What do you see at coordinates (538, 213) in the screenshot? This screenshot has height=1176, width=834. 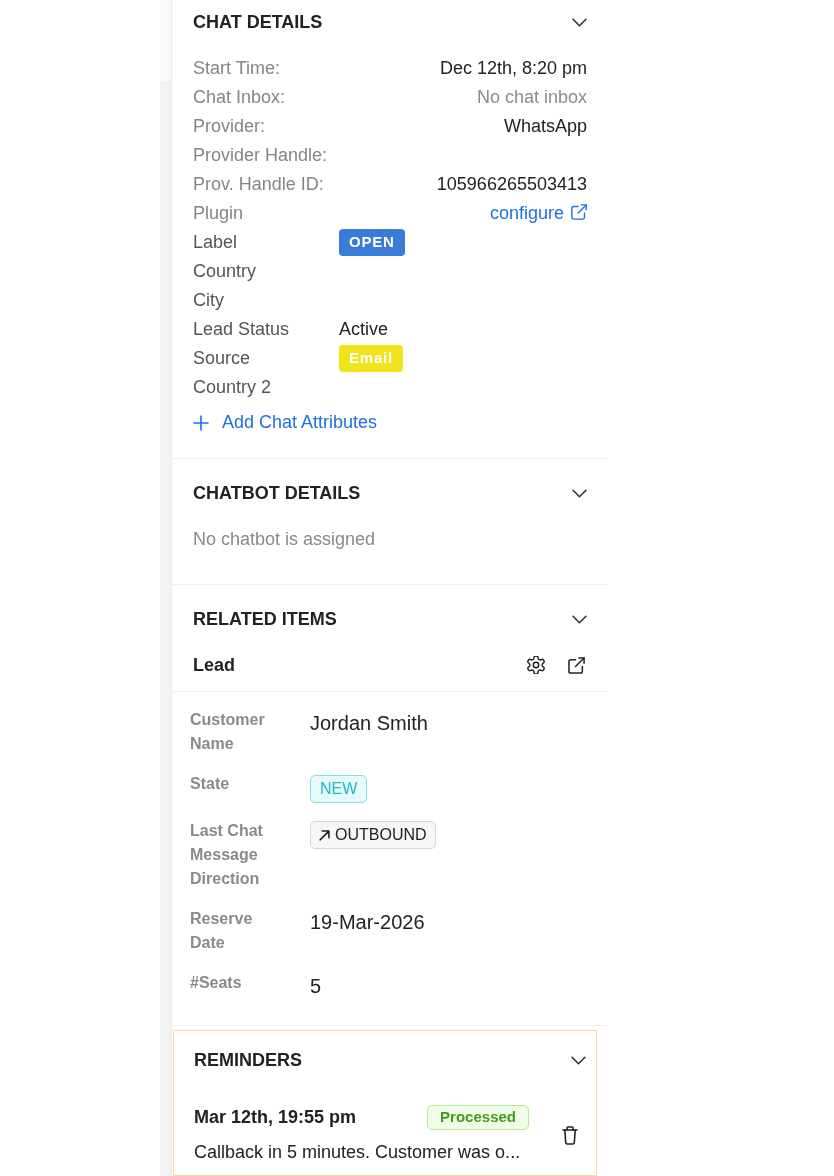 I see `configure-link: configure` at bounding box center [538, 213].